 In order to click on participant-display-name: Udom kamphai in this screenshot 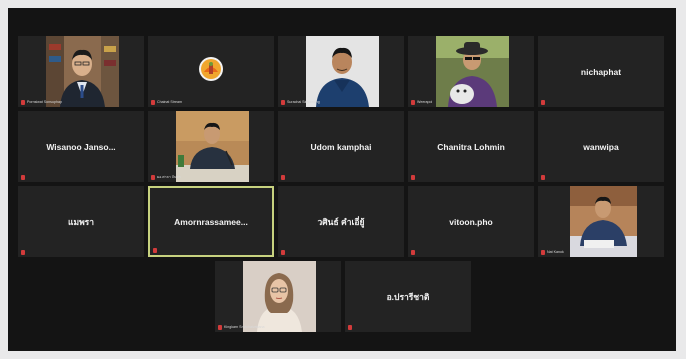, I will do `click(341, 146)`.